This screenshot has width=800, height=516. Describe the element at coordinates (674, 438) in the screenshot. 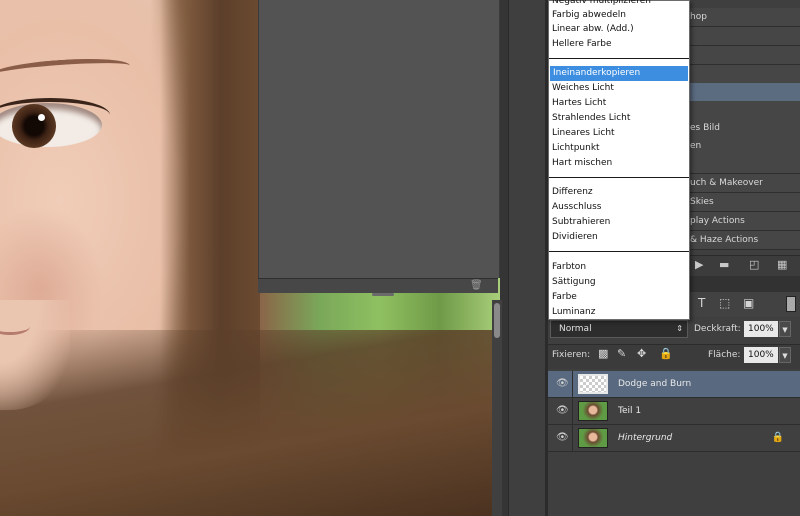

I see `layer-row: 👁 Hintergrund 🔒` at that location.